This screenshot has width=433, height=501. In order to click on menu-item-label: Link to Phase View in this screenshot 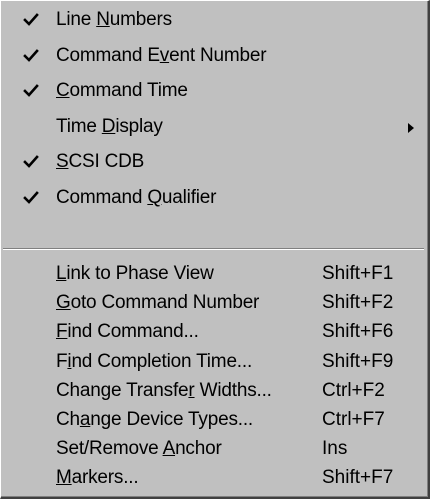, I will do `click(135, 273)`.